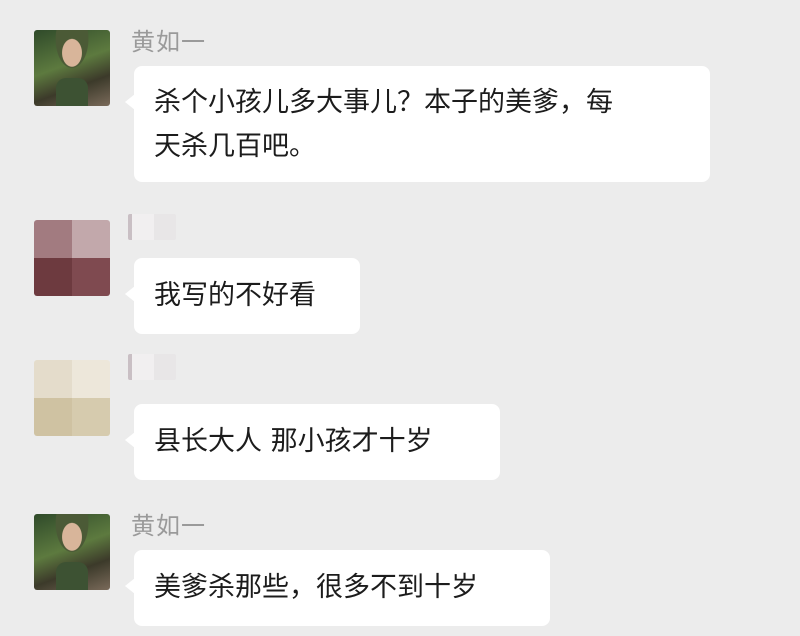  What do you see at coordinates (293, 441) in the screenshot?
I see `message-text: 县长大人 那小孩才十岁` at bounding box center [293, 441].